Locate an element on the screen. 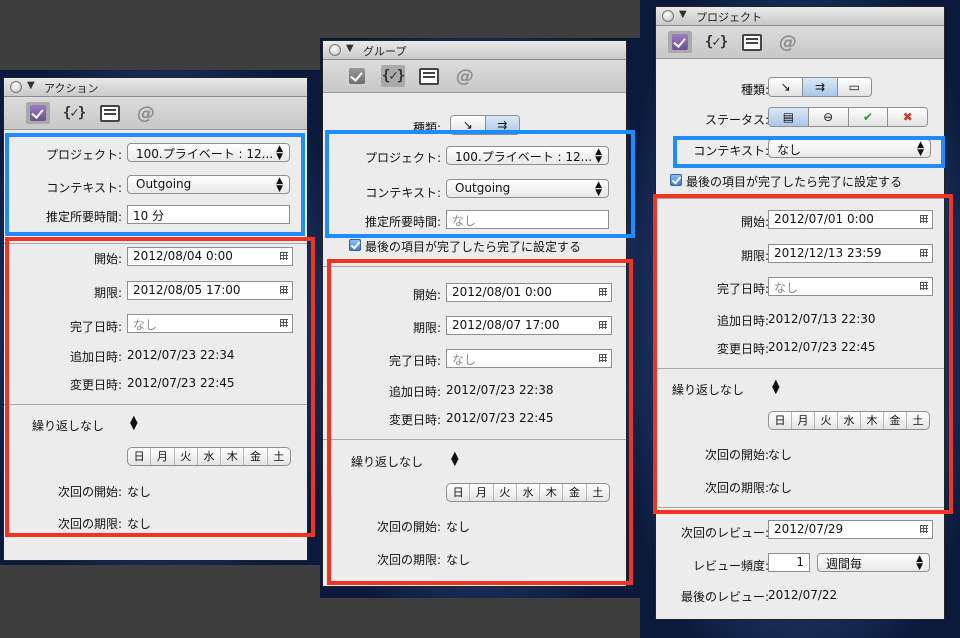 The height and width of the screenshot is (638, 960). review-frequency-label: レビュー頻度: is located at coordinates (730, 566).